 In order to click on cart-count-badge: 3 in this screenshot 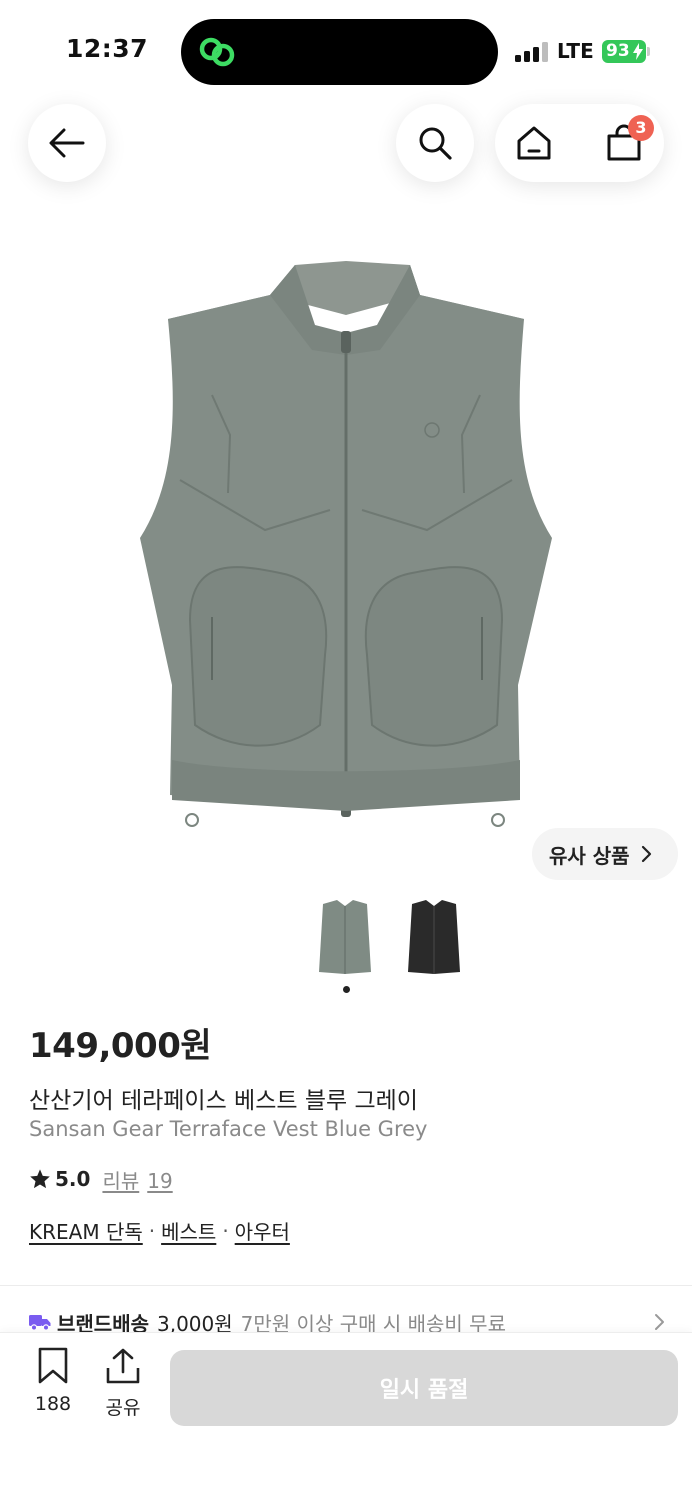, I will do `click(641, 128)`.